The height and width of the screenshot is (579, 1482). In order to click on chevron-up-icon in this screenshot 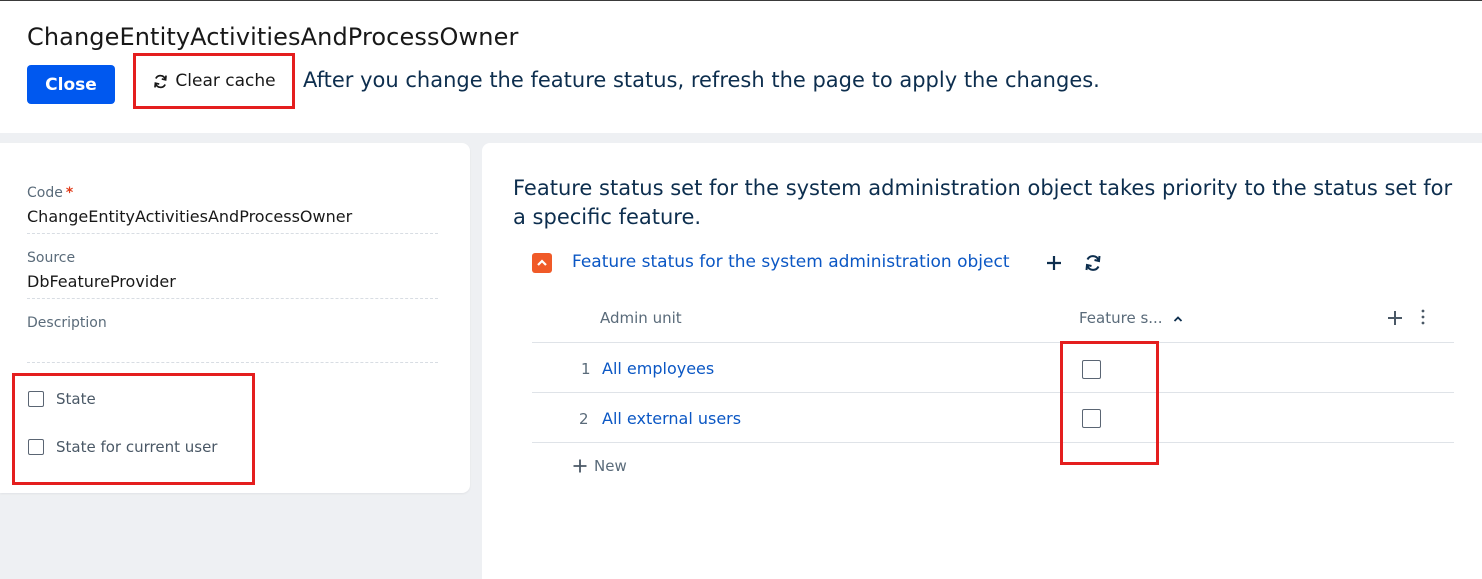, I will do `click(542, 262)`.